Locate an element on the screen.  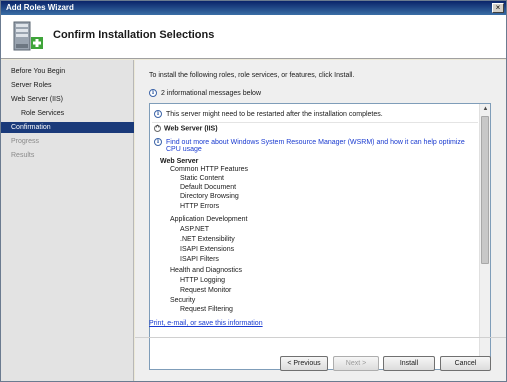
tree-item: HTTP Logging is located at coordinates (203, 280).